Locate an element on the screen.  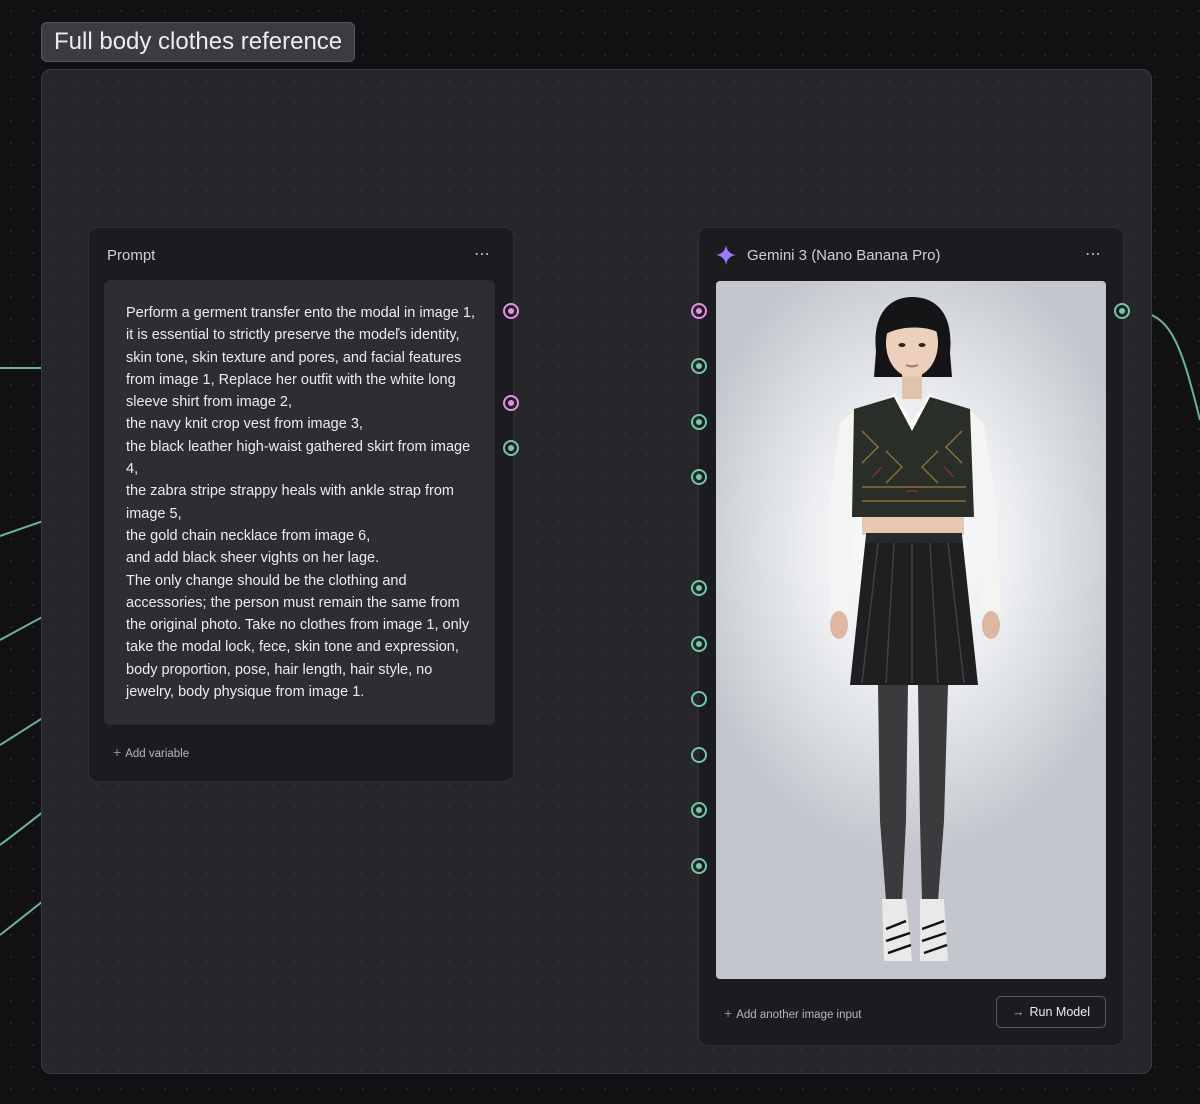
add-image-input-button: + Add another image input is located at coordinates (793, 1013).